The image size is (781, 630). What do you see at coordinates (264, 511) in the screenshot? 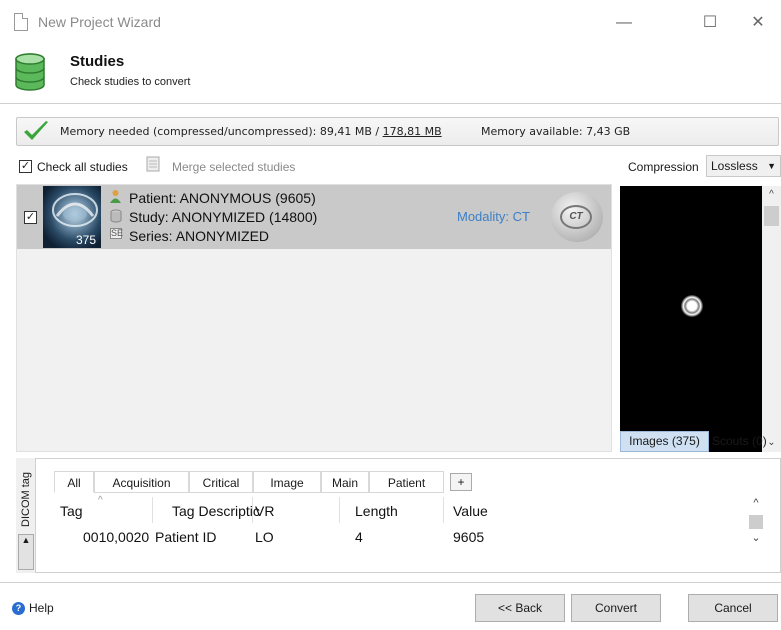
I see `column-header-vr: VR` at bounding box center [264, 511].